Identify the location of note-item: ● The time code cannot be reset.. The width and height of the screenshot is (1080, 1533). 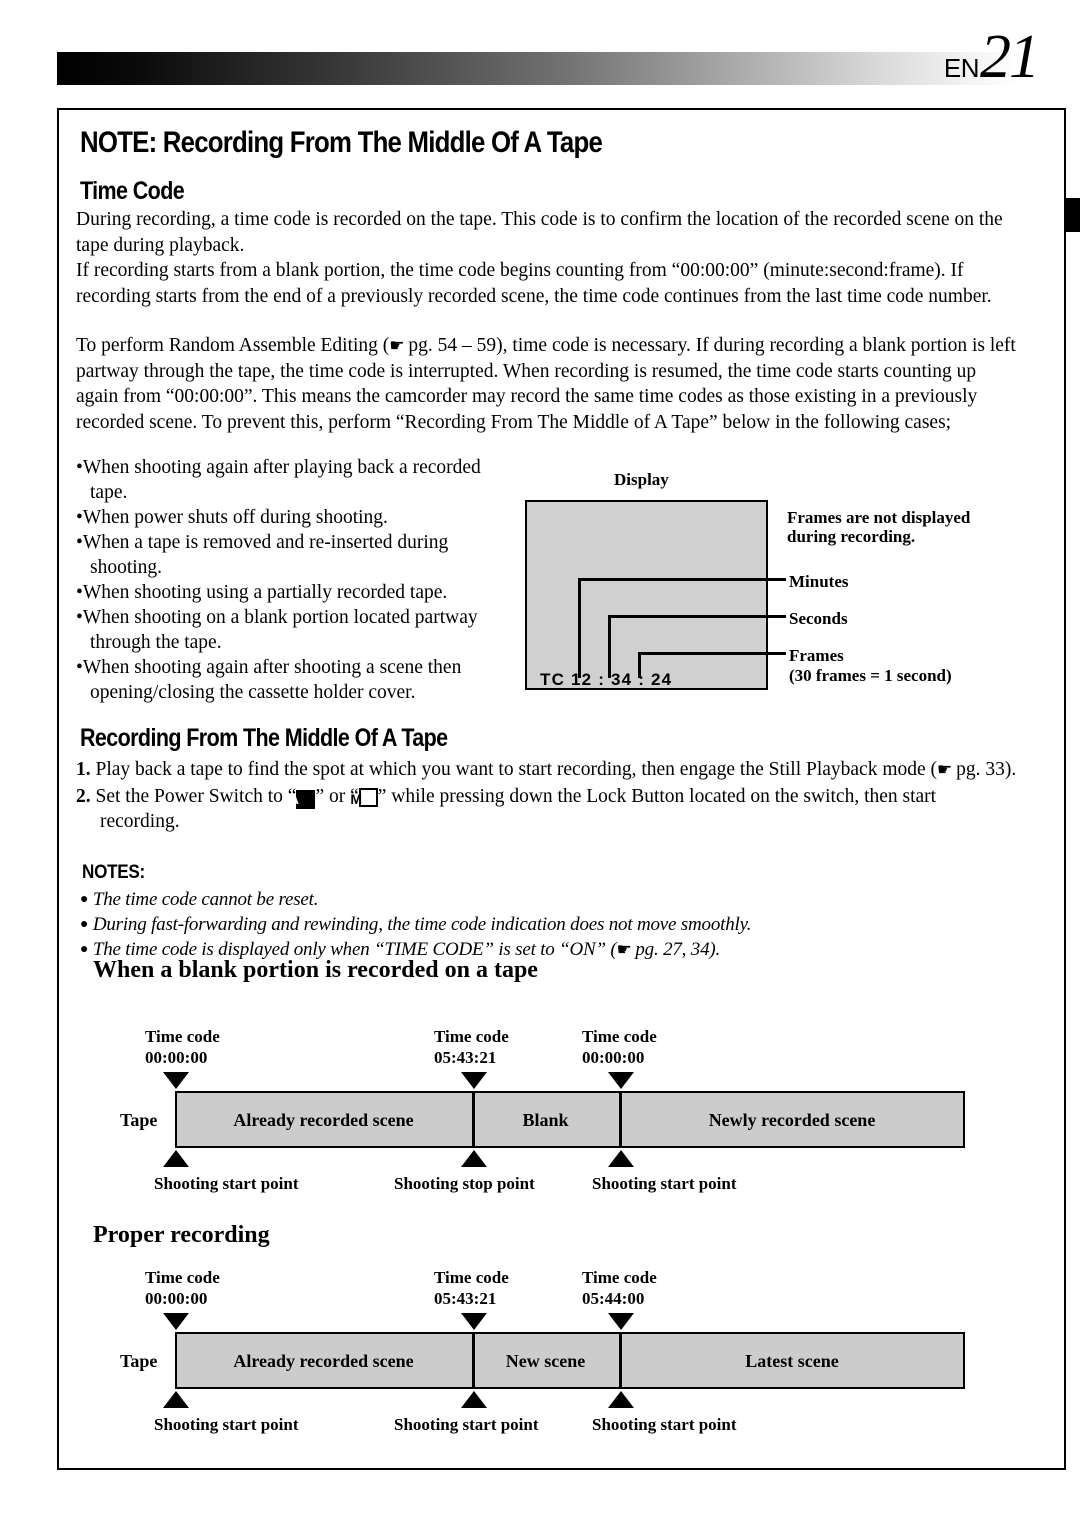
(545, 899).